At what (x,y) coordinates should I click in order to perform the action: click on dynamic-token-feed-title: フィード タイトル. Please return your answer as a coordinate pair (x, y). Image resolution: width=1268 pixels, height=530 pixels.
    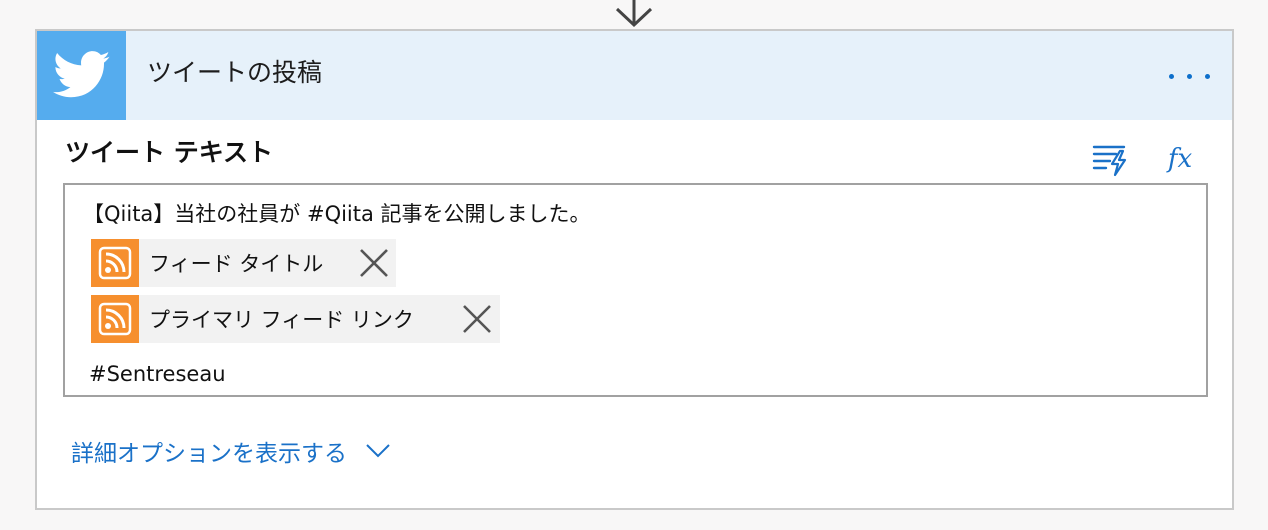
    Looking at the image, I should click on (243, 263).